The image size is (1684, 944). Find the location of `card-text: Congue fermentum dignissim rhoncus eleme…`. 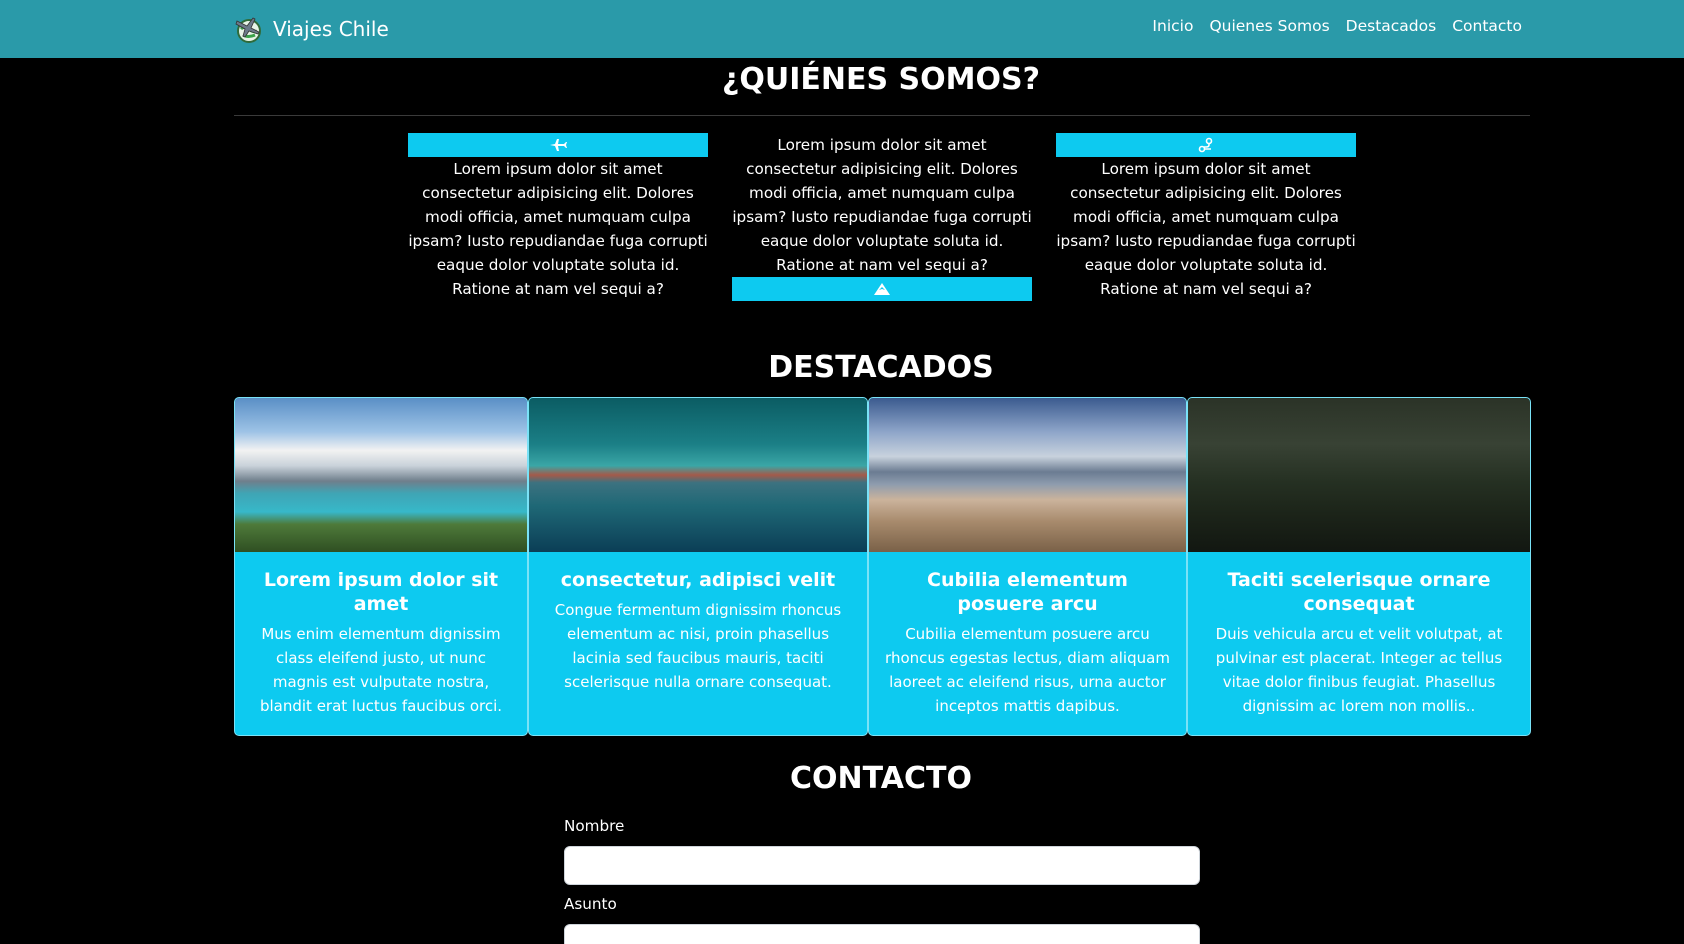

card-text: Congue fermentum dignissim rhoncus eleme… is located at coordinates (698, 646).